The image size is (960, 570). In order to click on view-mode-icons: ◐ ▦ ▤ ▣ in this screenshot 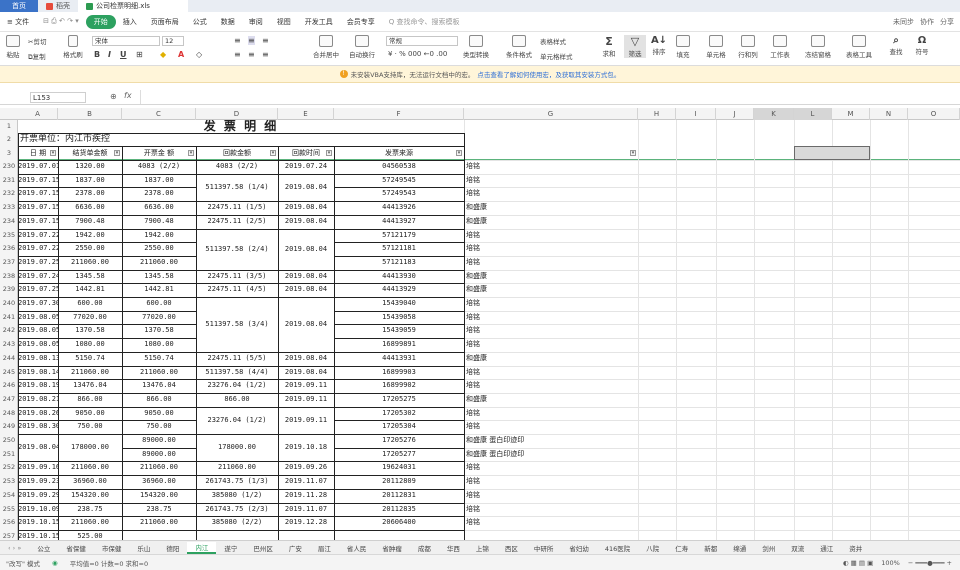, I will do `click(858, 563)`.